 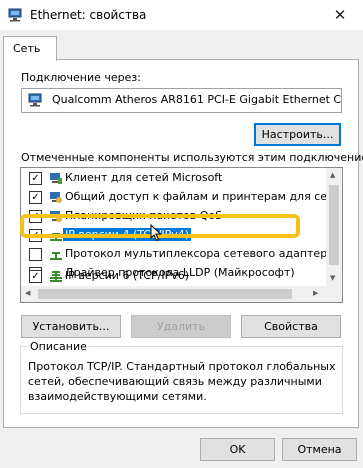 What do you see at coordinates (237, 449) in the screenshot?
I see `ok-button: OK` at bounding box center [237, 449].